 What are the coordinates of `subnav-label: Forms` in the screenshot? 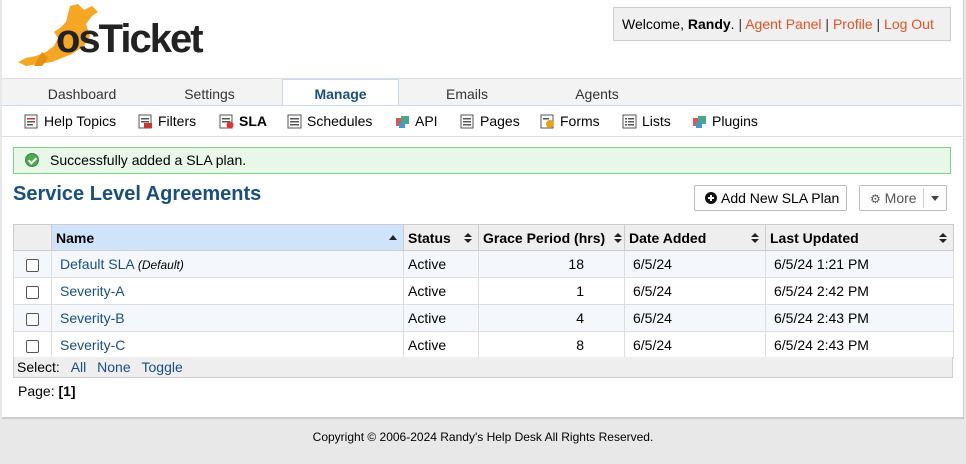 It's located at (580, 121).